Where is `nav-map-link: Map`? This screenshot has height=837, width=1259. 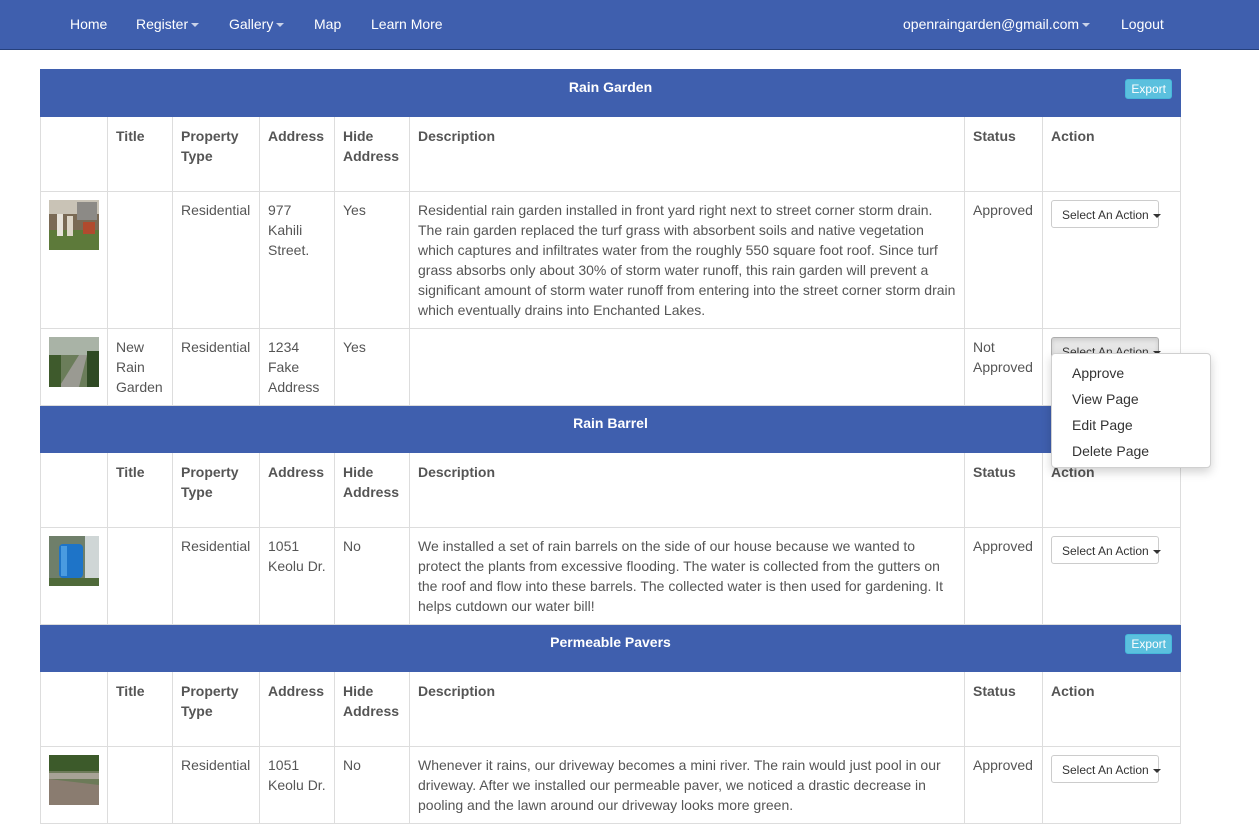 nav-map-link: Map is located at coordinates (327, 24).